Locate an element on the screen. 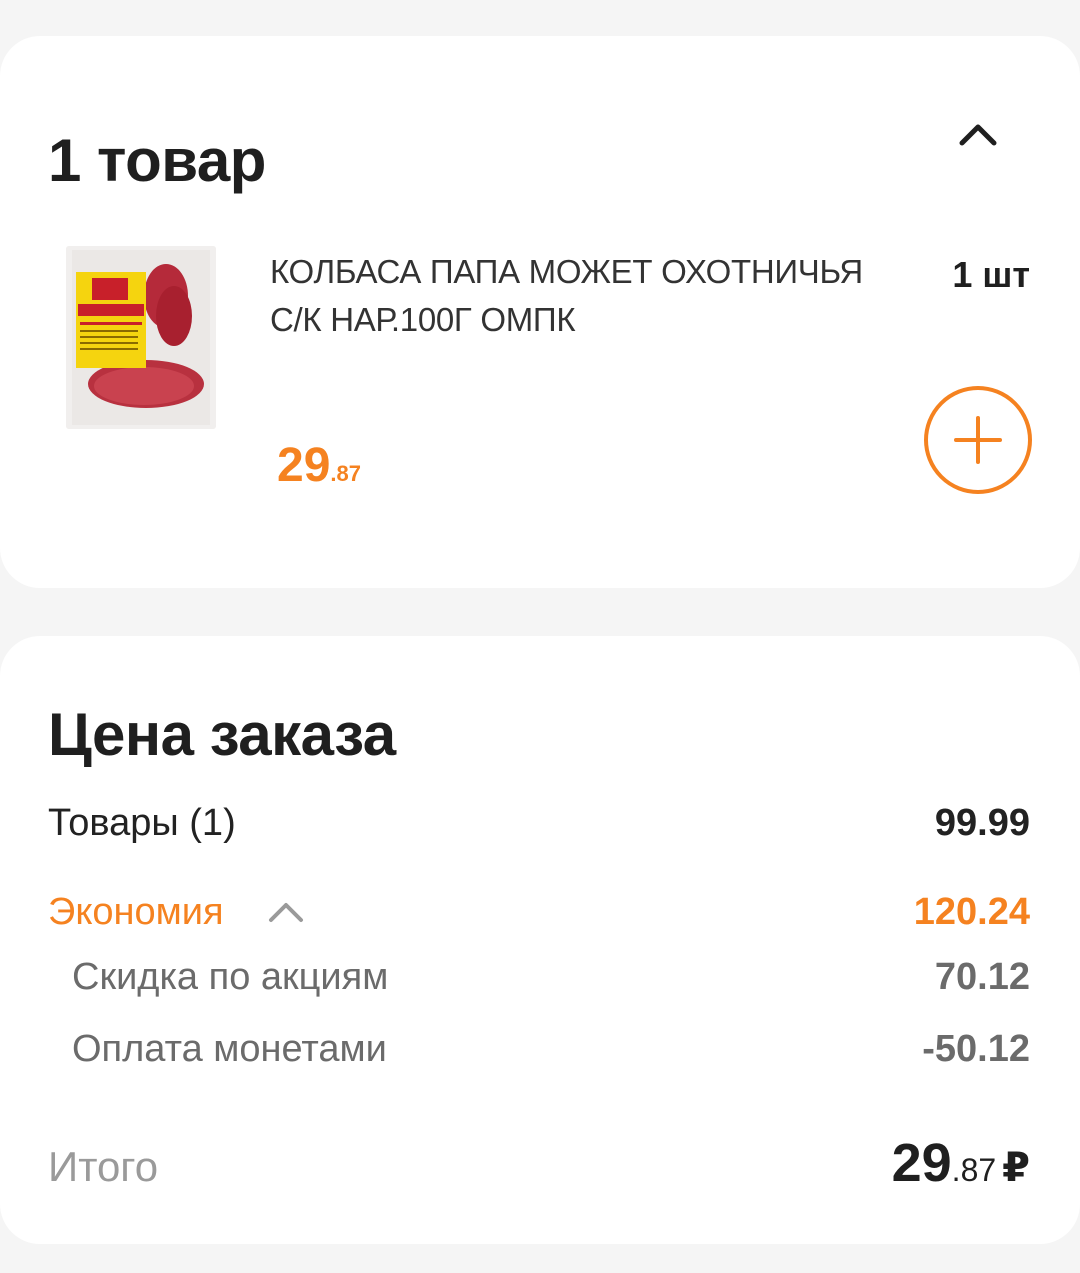 The image size is (1080, 1273). product-image is located at coordinates (141, 337).